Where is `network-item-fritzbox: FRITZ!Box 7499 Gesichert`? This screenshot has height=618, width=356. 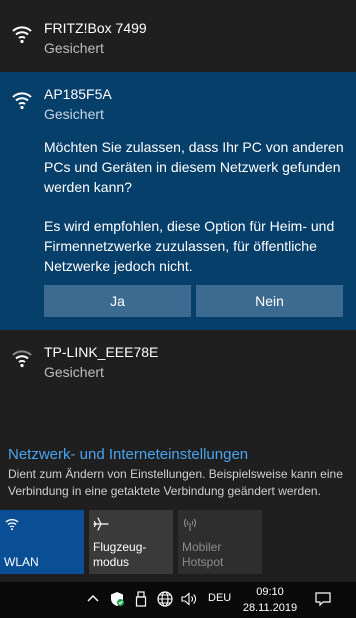
network-item-fritzbox: FRITZ!Box 7499 Gesichert is located at coordinates (178, 36).